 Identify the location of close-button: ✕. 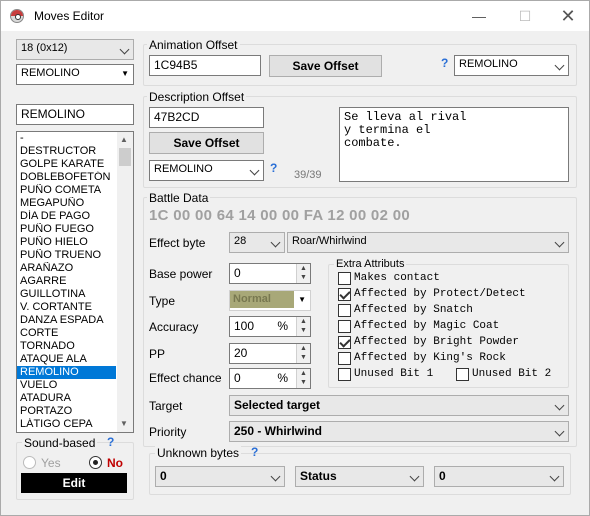
(568, 16).